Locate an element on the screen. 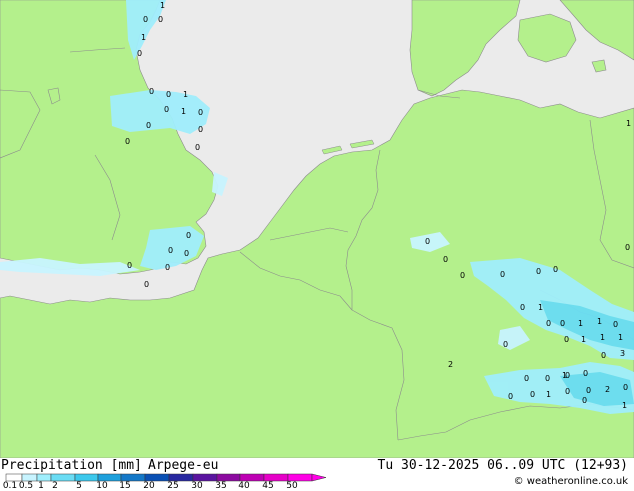  credit-text: © weatheronline.co.uk is located at coordinates (570, 481).